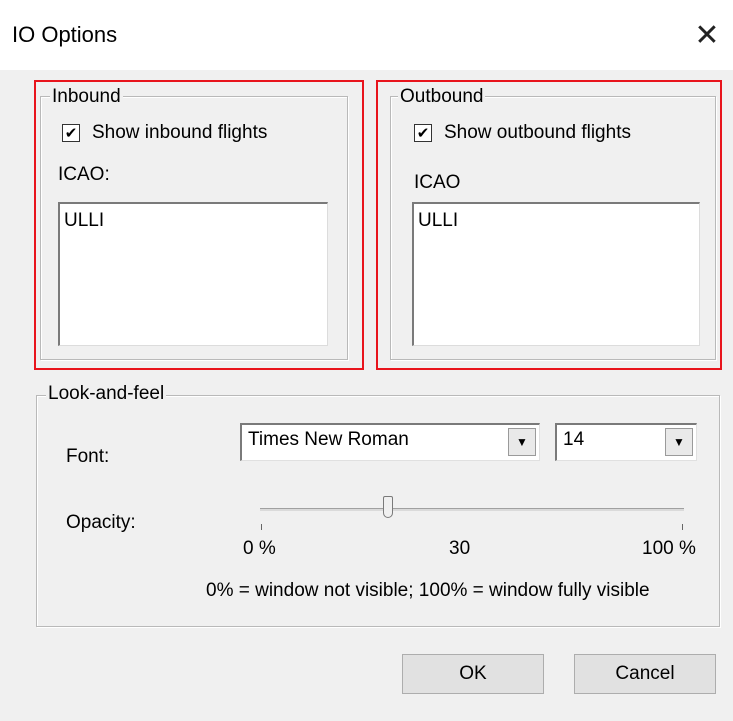  What do you see at coordinates (180, 132) in the screenshot?
I see `show-inbound-label: Show inbound flights` at bounding box center [180, 132].